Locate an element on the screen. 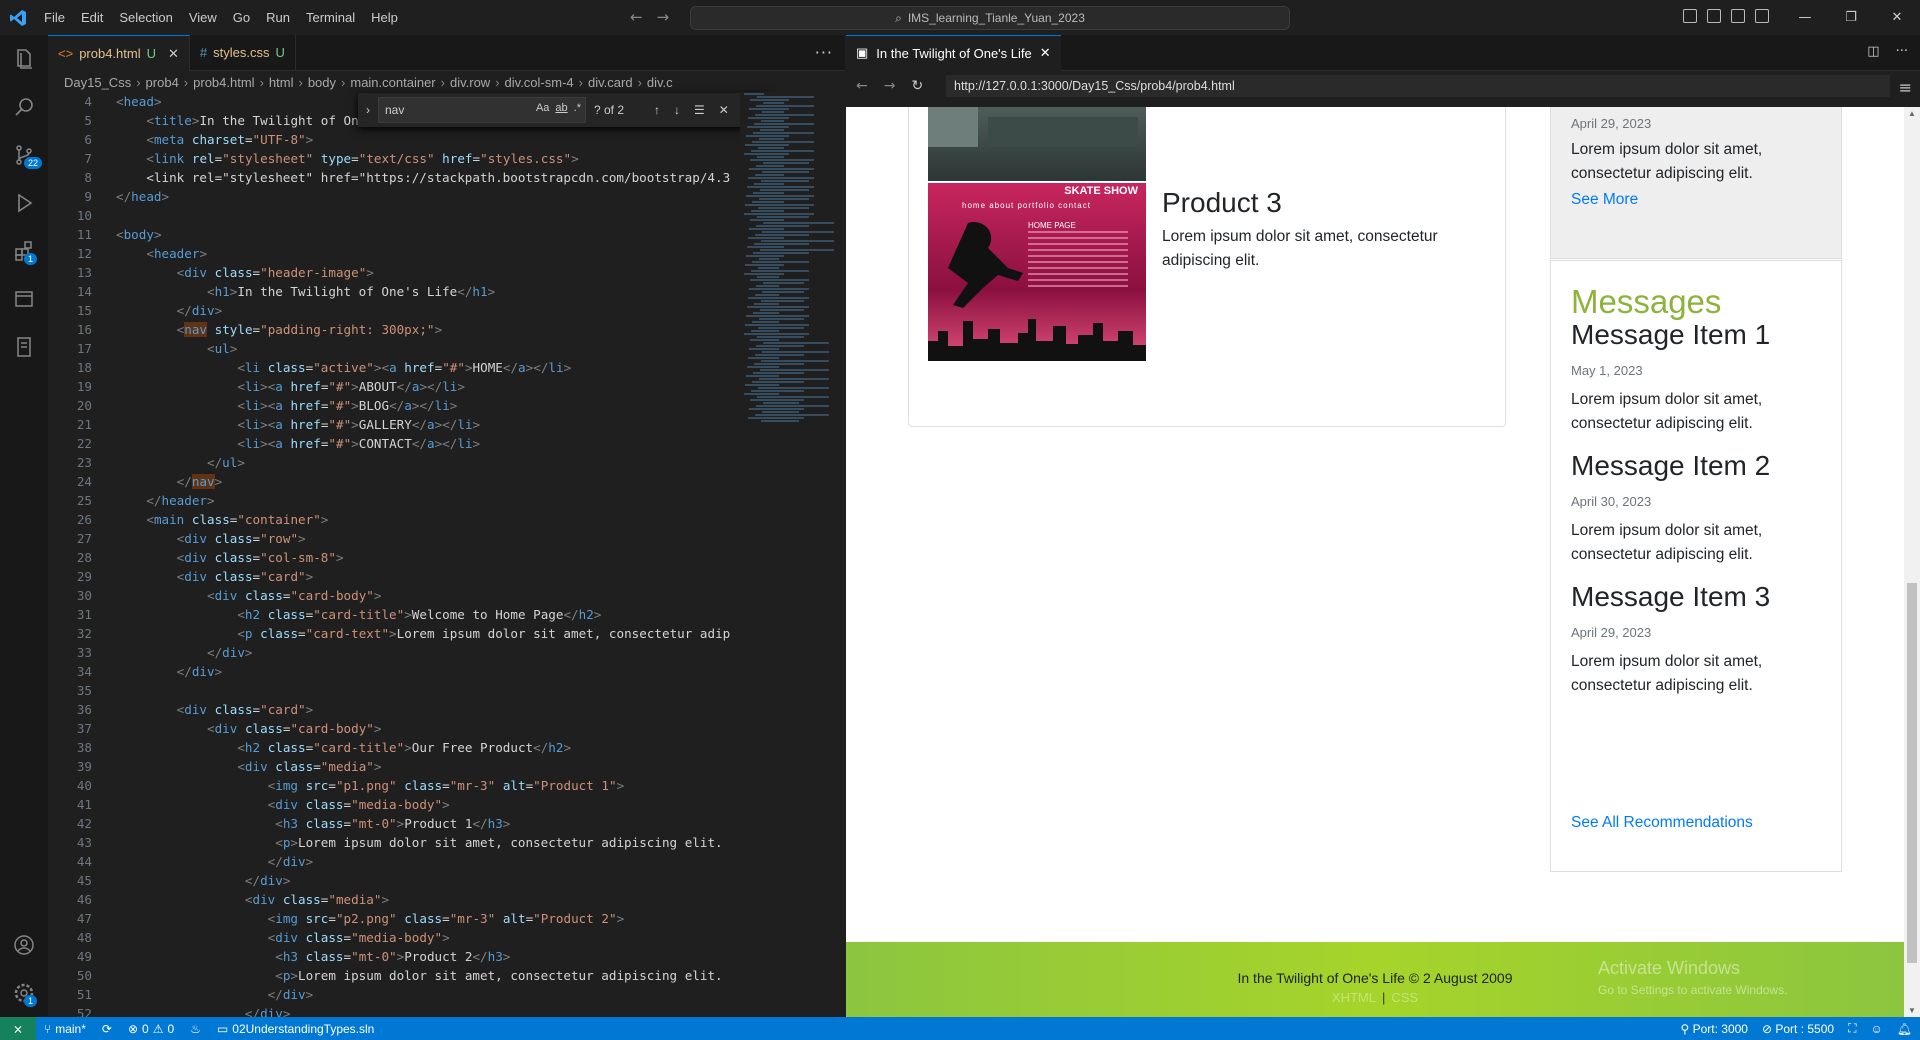  minimize-icon: — is located at coordinates (1805, 17).